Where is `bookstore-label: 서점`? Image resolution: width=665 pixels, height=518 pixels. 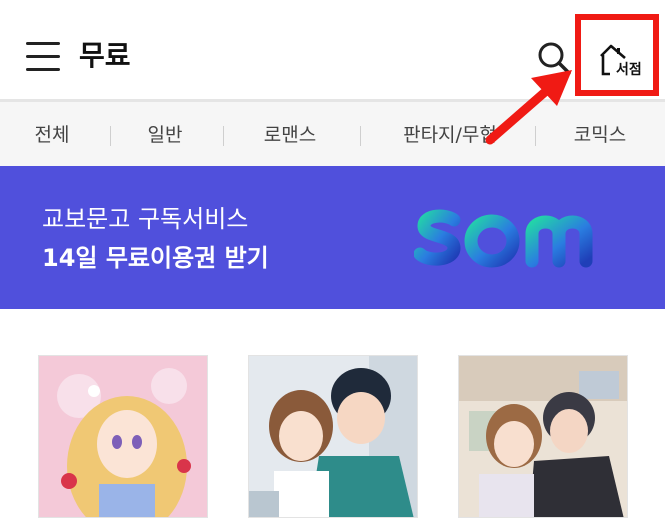 bookstore-label: 서점 is located at coordinates (629, 70).